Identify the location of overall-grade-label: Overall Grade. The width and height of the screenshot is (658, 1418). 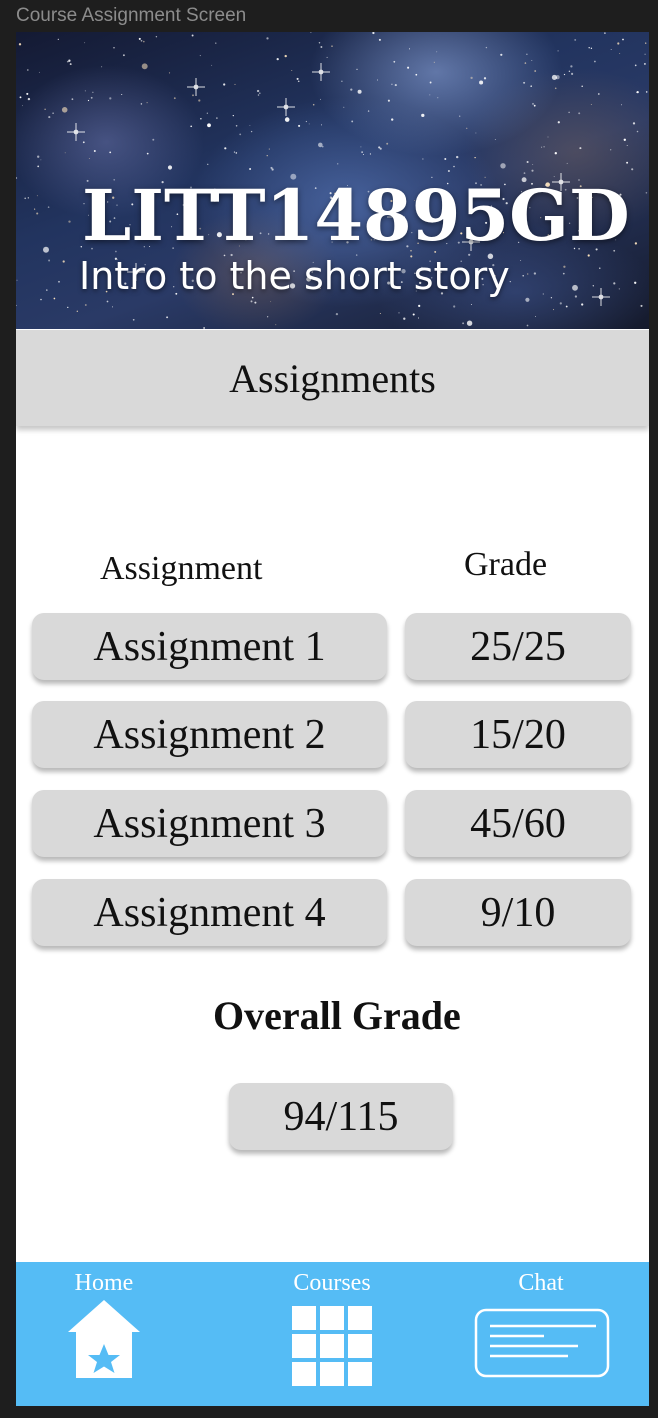
(337, 1015).